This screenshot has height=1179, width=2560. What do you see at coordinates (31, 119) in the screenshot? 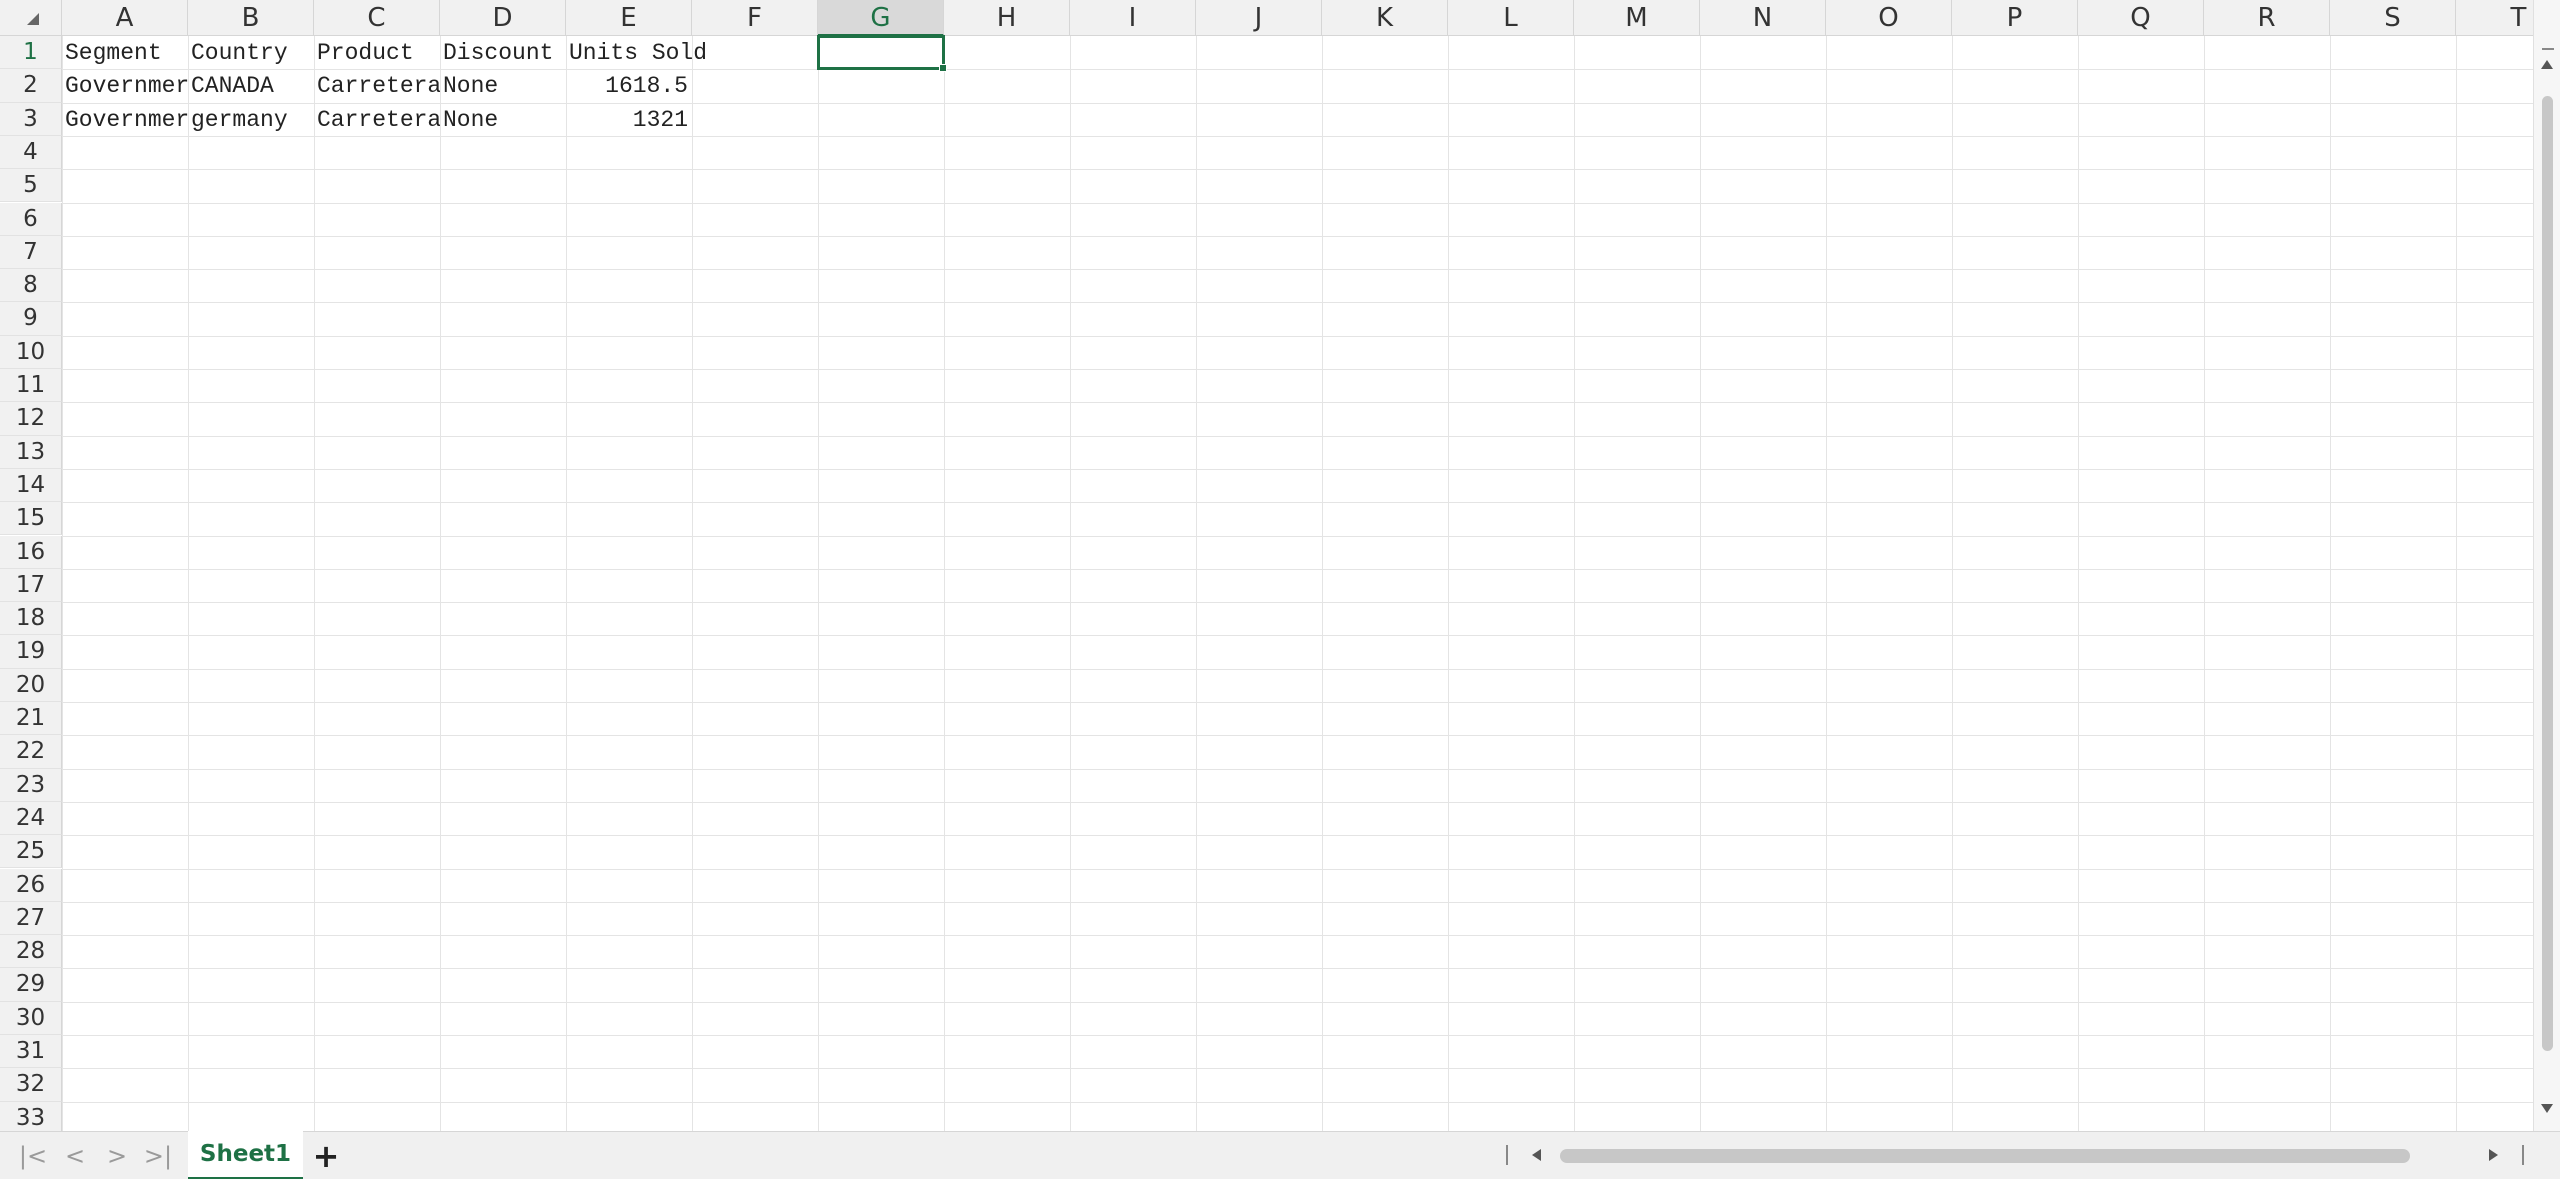
I see `row-header-3: 3` at bounding box center [31, 119].